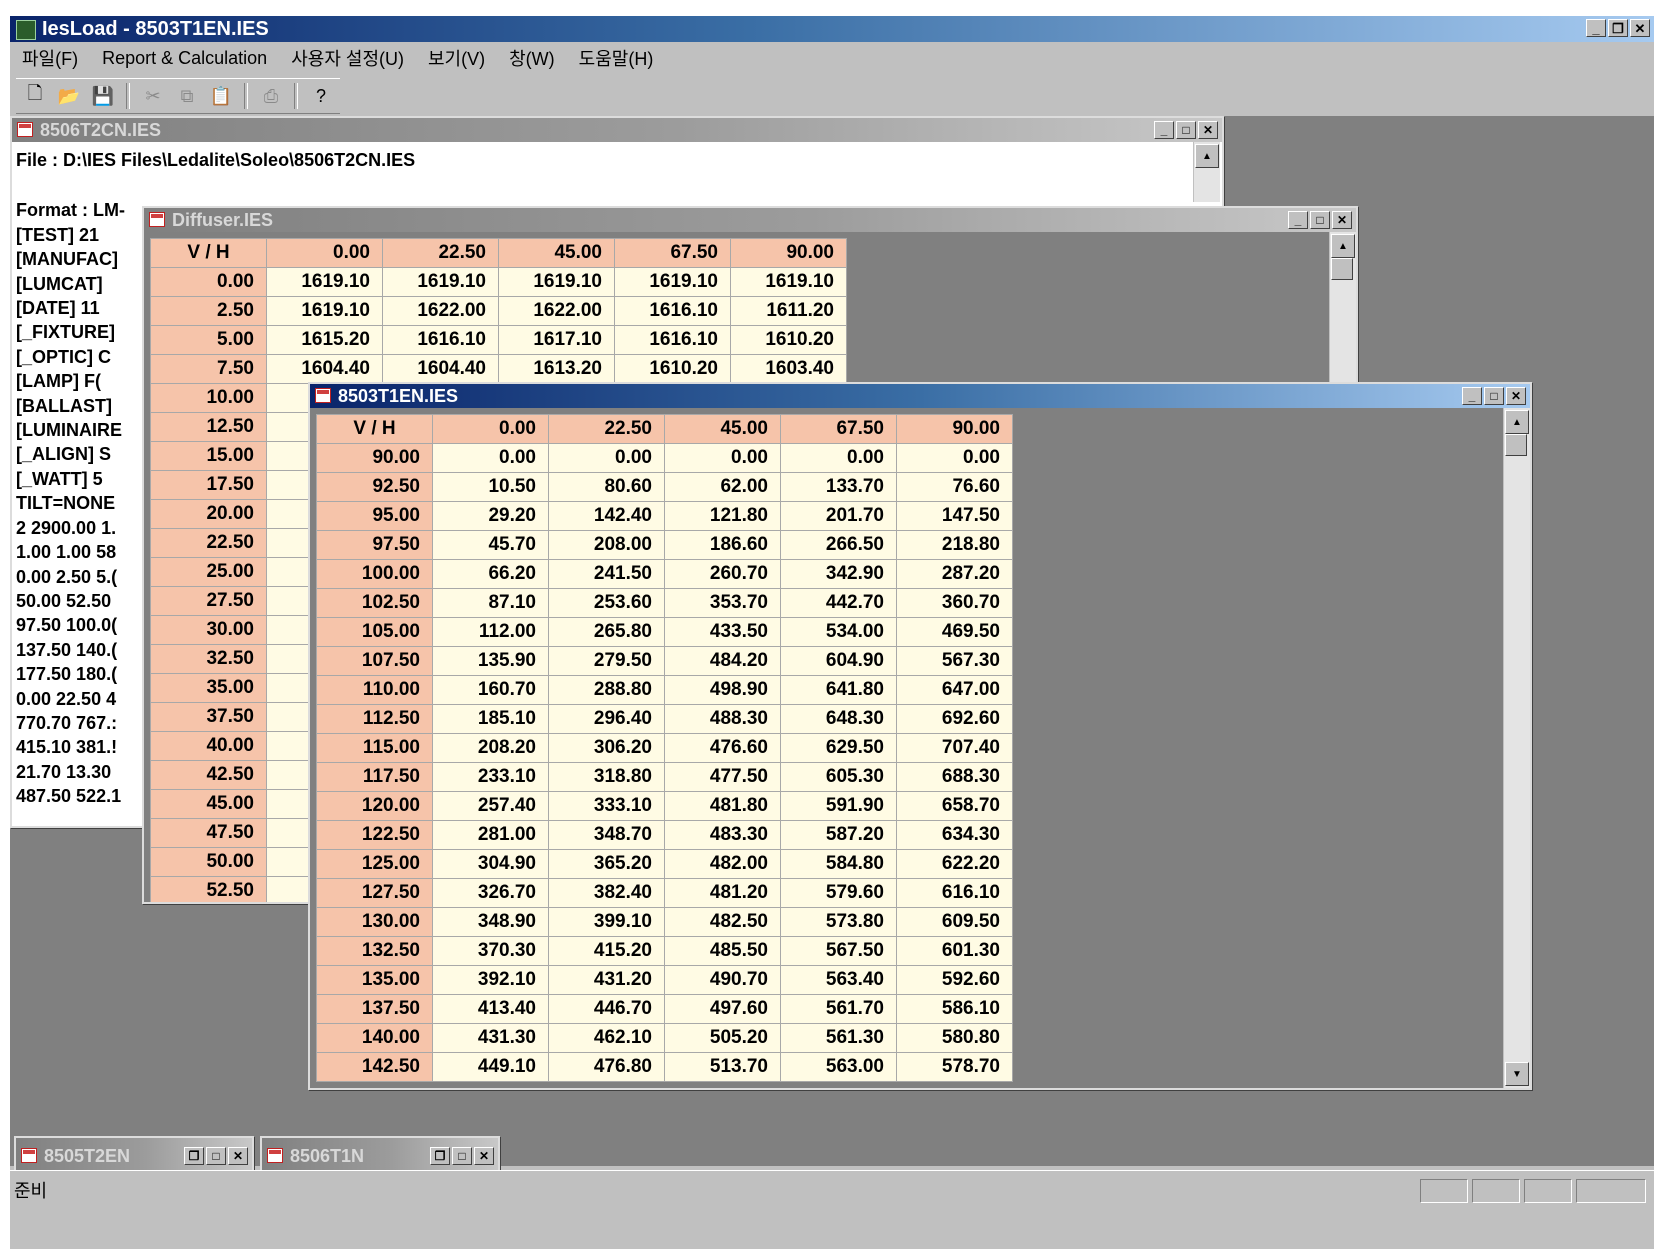 The width and height of the screenshot is (1654, 1249). What do you see at coordinates (374, 1067) in the screenshot?
I see `grid-row-header: 142.50` at bounding box center [374, 1067].